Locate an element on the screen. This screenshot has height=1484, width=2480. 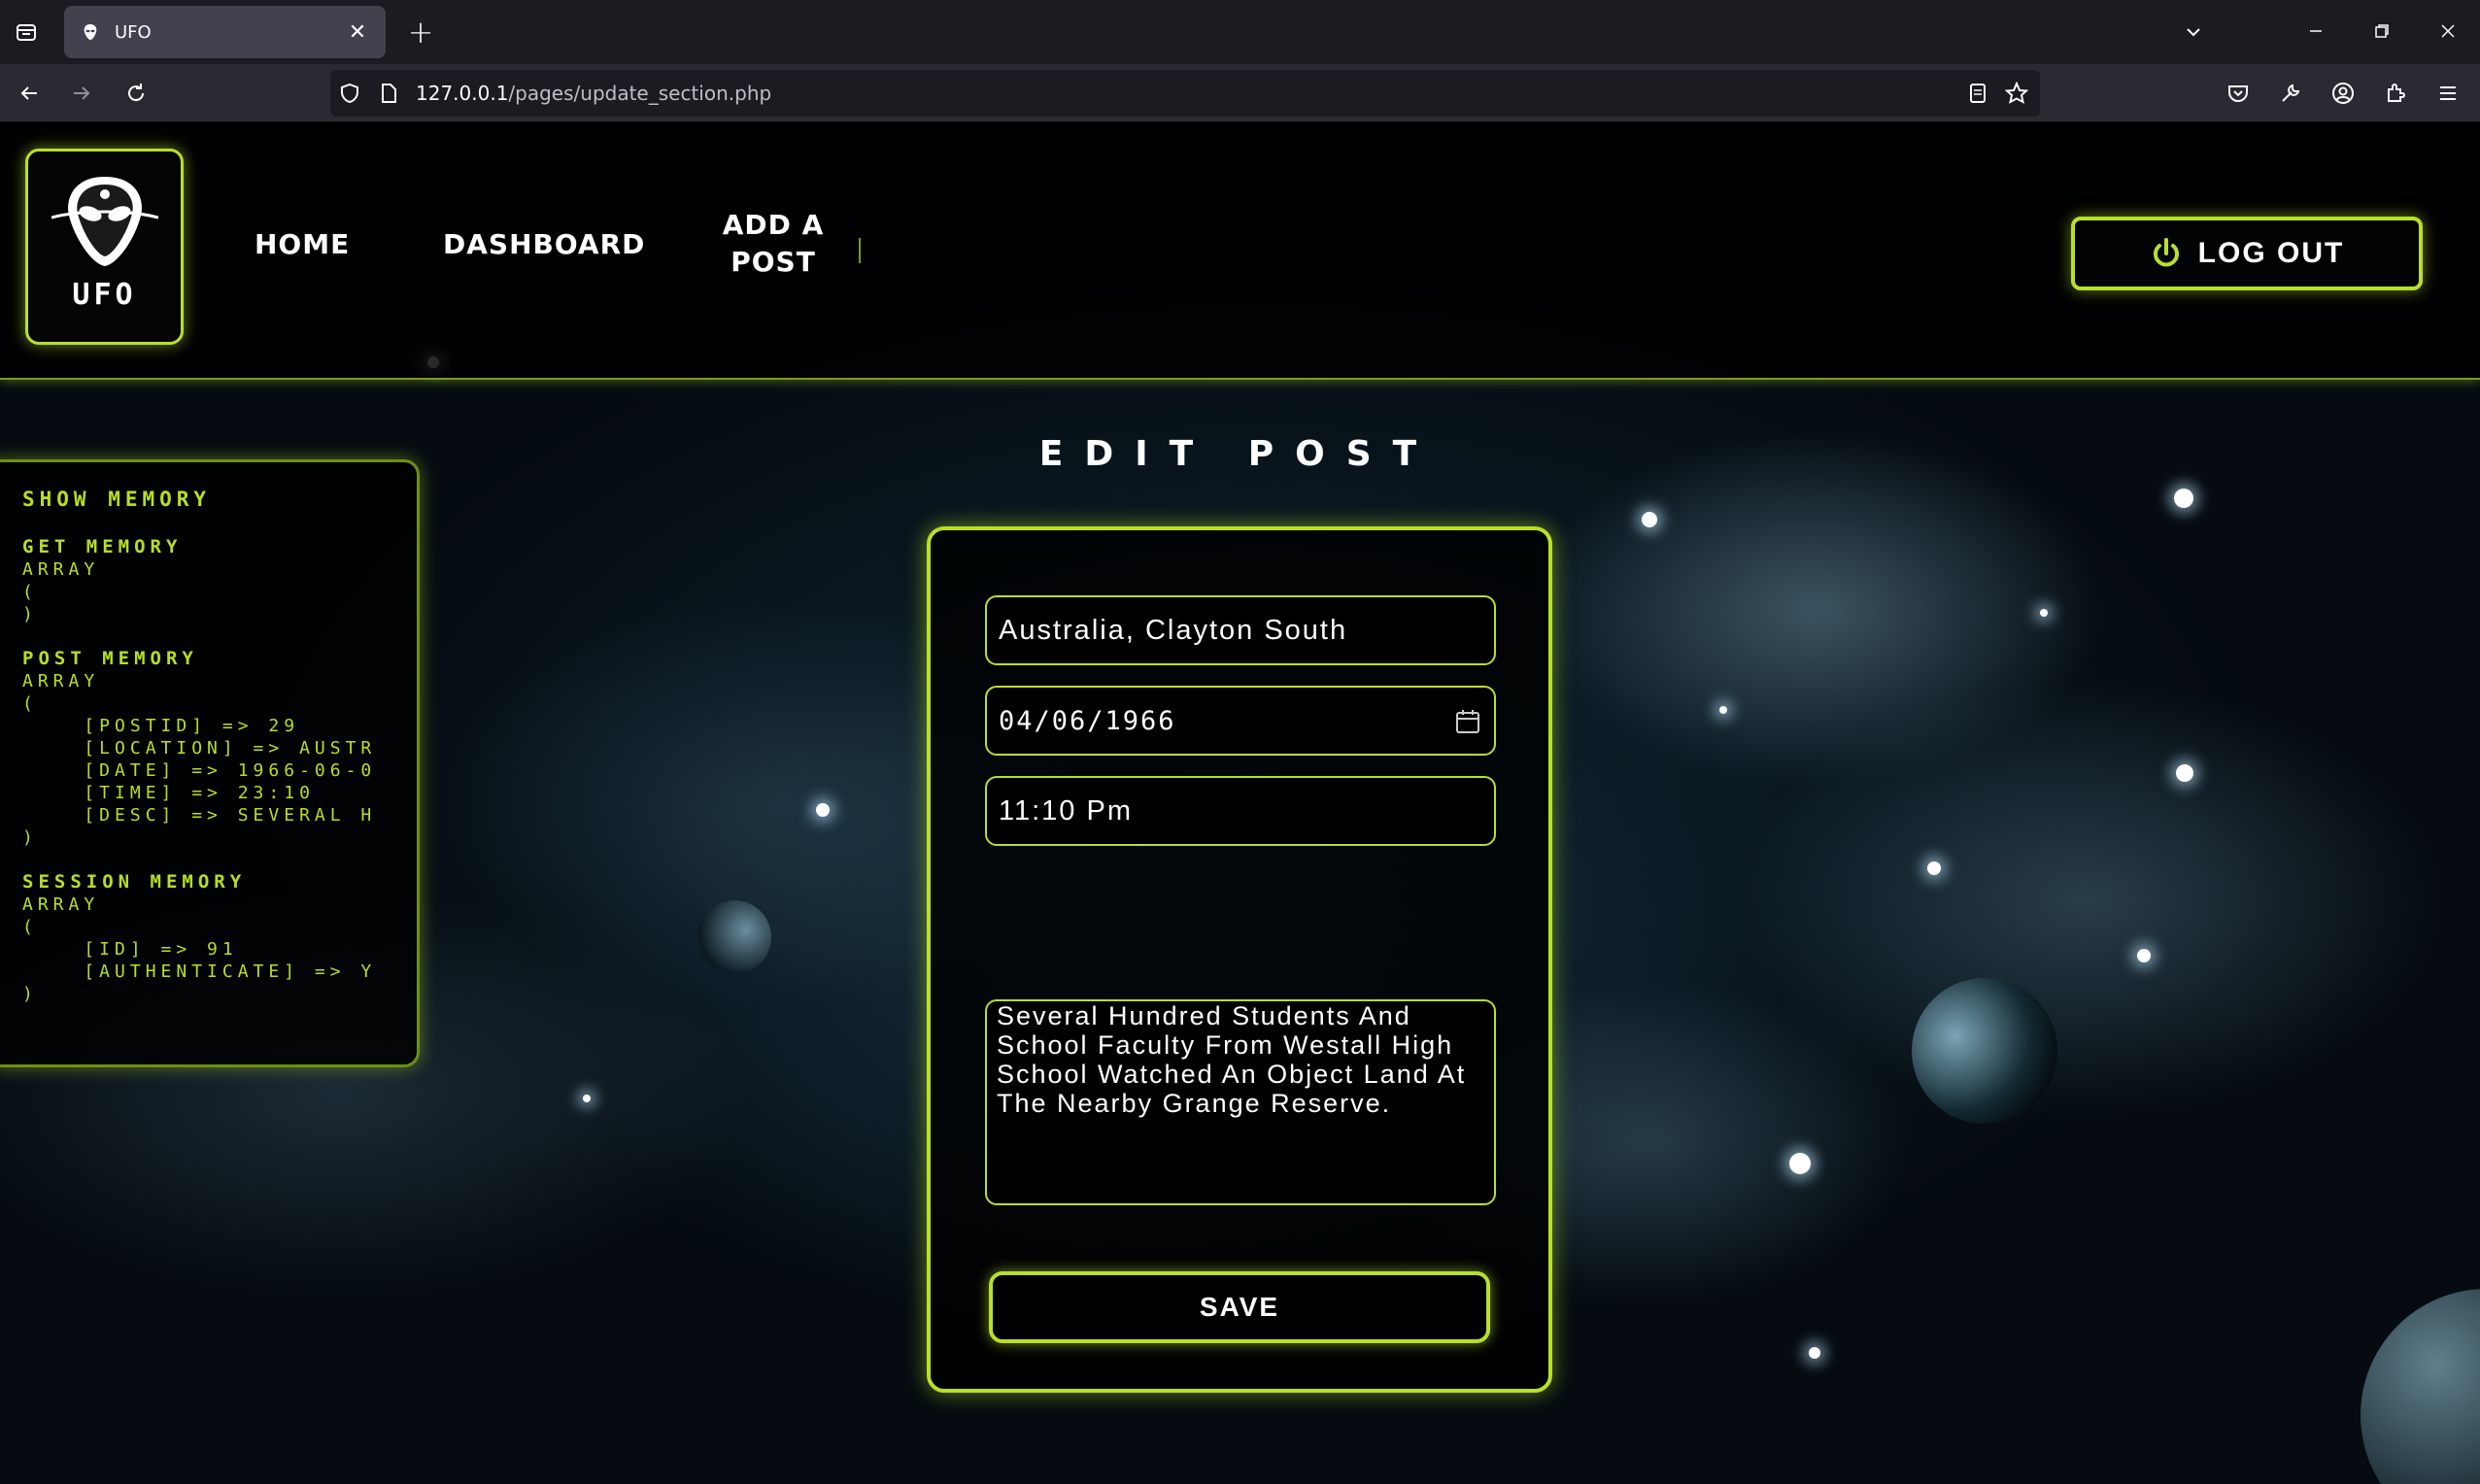
debug-title: SHOW MEMORY is located at coordinates (117, 499).